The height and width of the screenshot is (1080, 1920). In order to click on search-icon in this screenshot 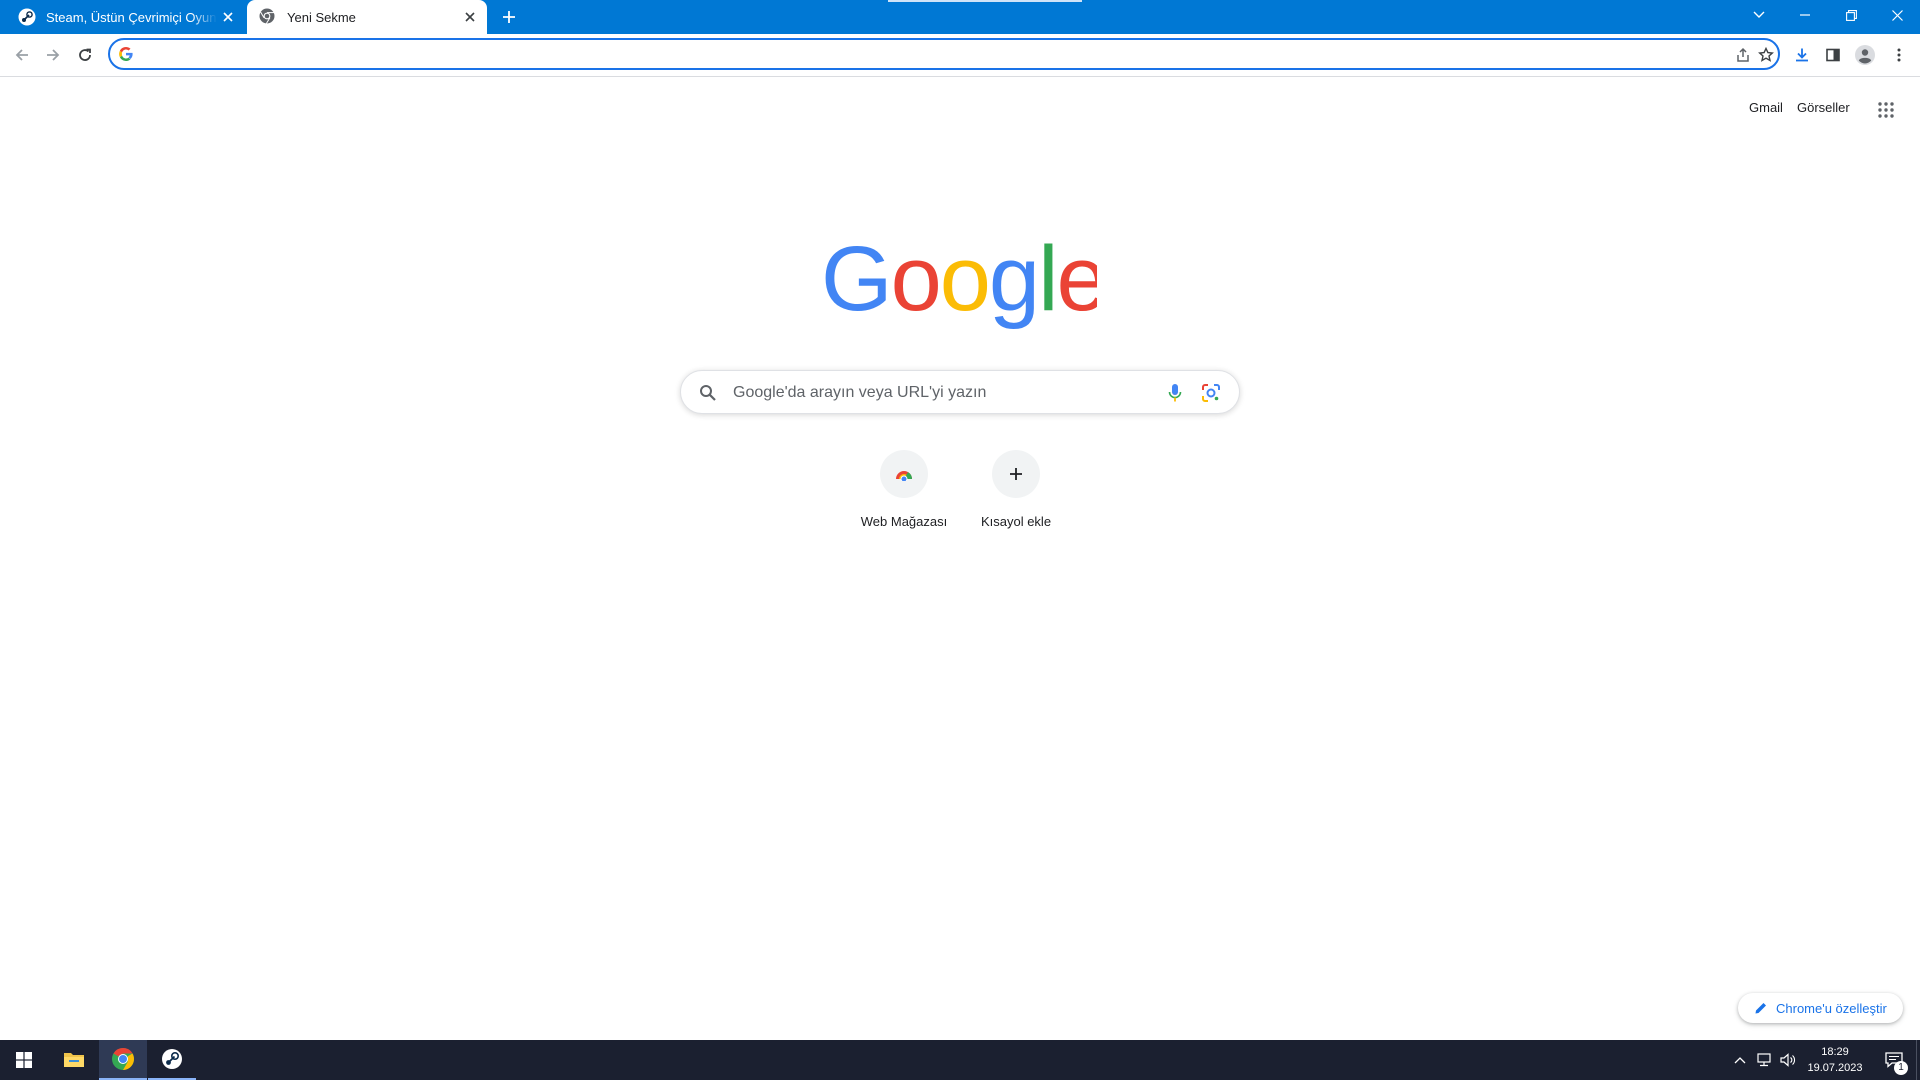, I will do `click(708, 393)`.